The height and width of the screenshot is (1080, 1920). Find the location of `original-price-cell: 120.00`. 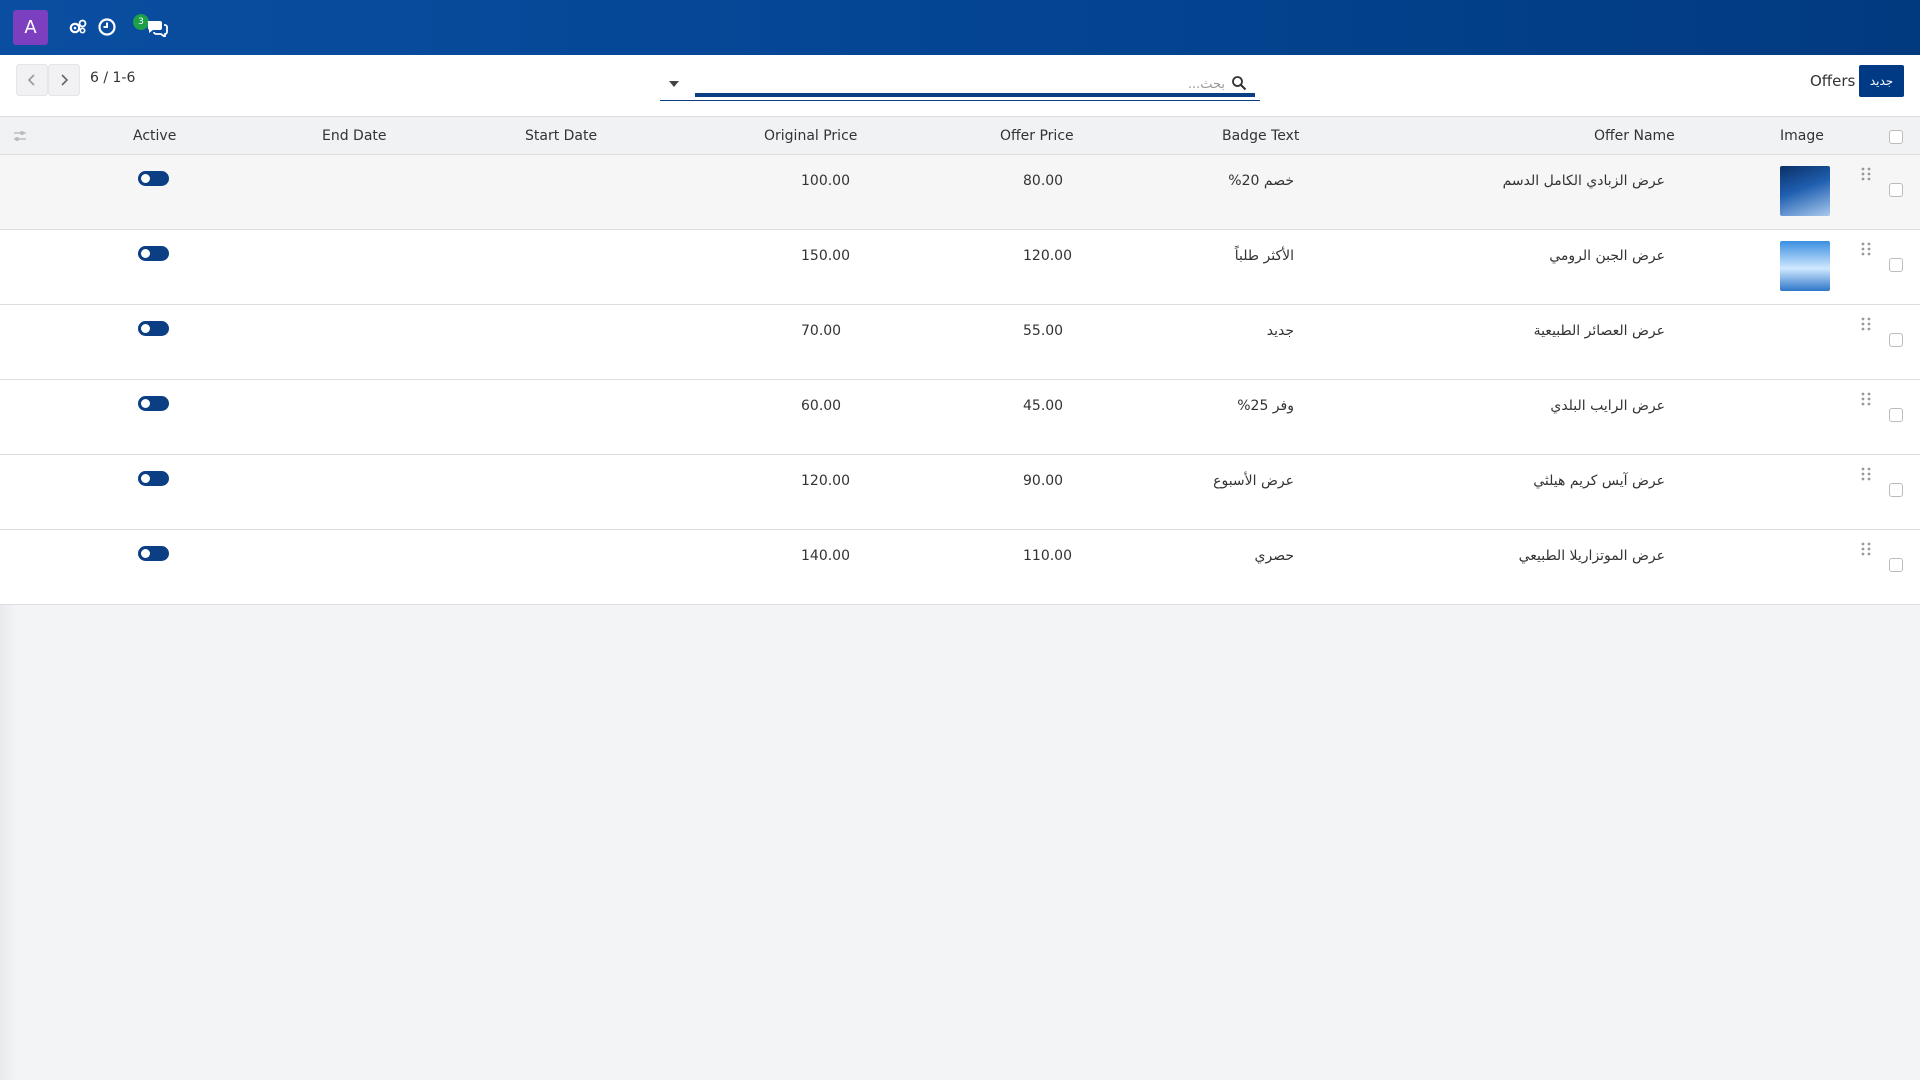

original-price-cell: 120.00 is located at coordinates (825, 481).